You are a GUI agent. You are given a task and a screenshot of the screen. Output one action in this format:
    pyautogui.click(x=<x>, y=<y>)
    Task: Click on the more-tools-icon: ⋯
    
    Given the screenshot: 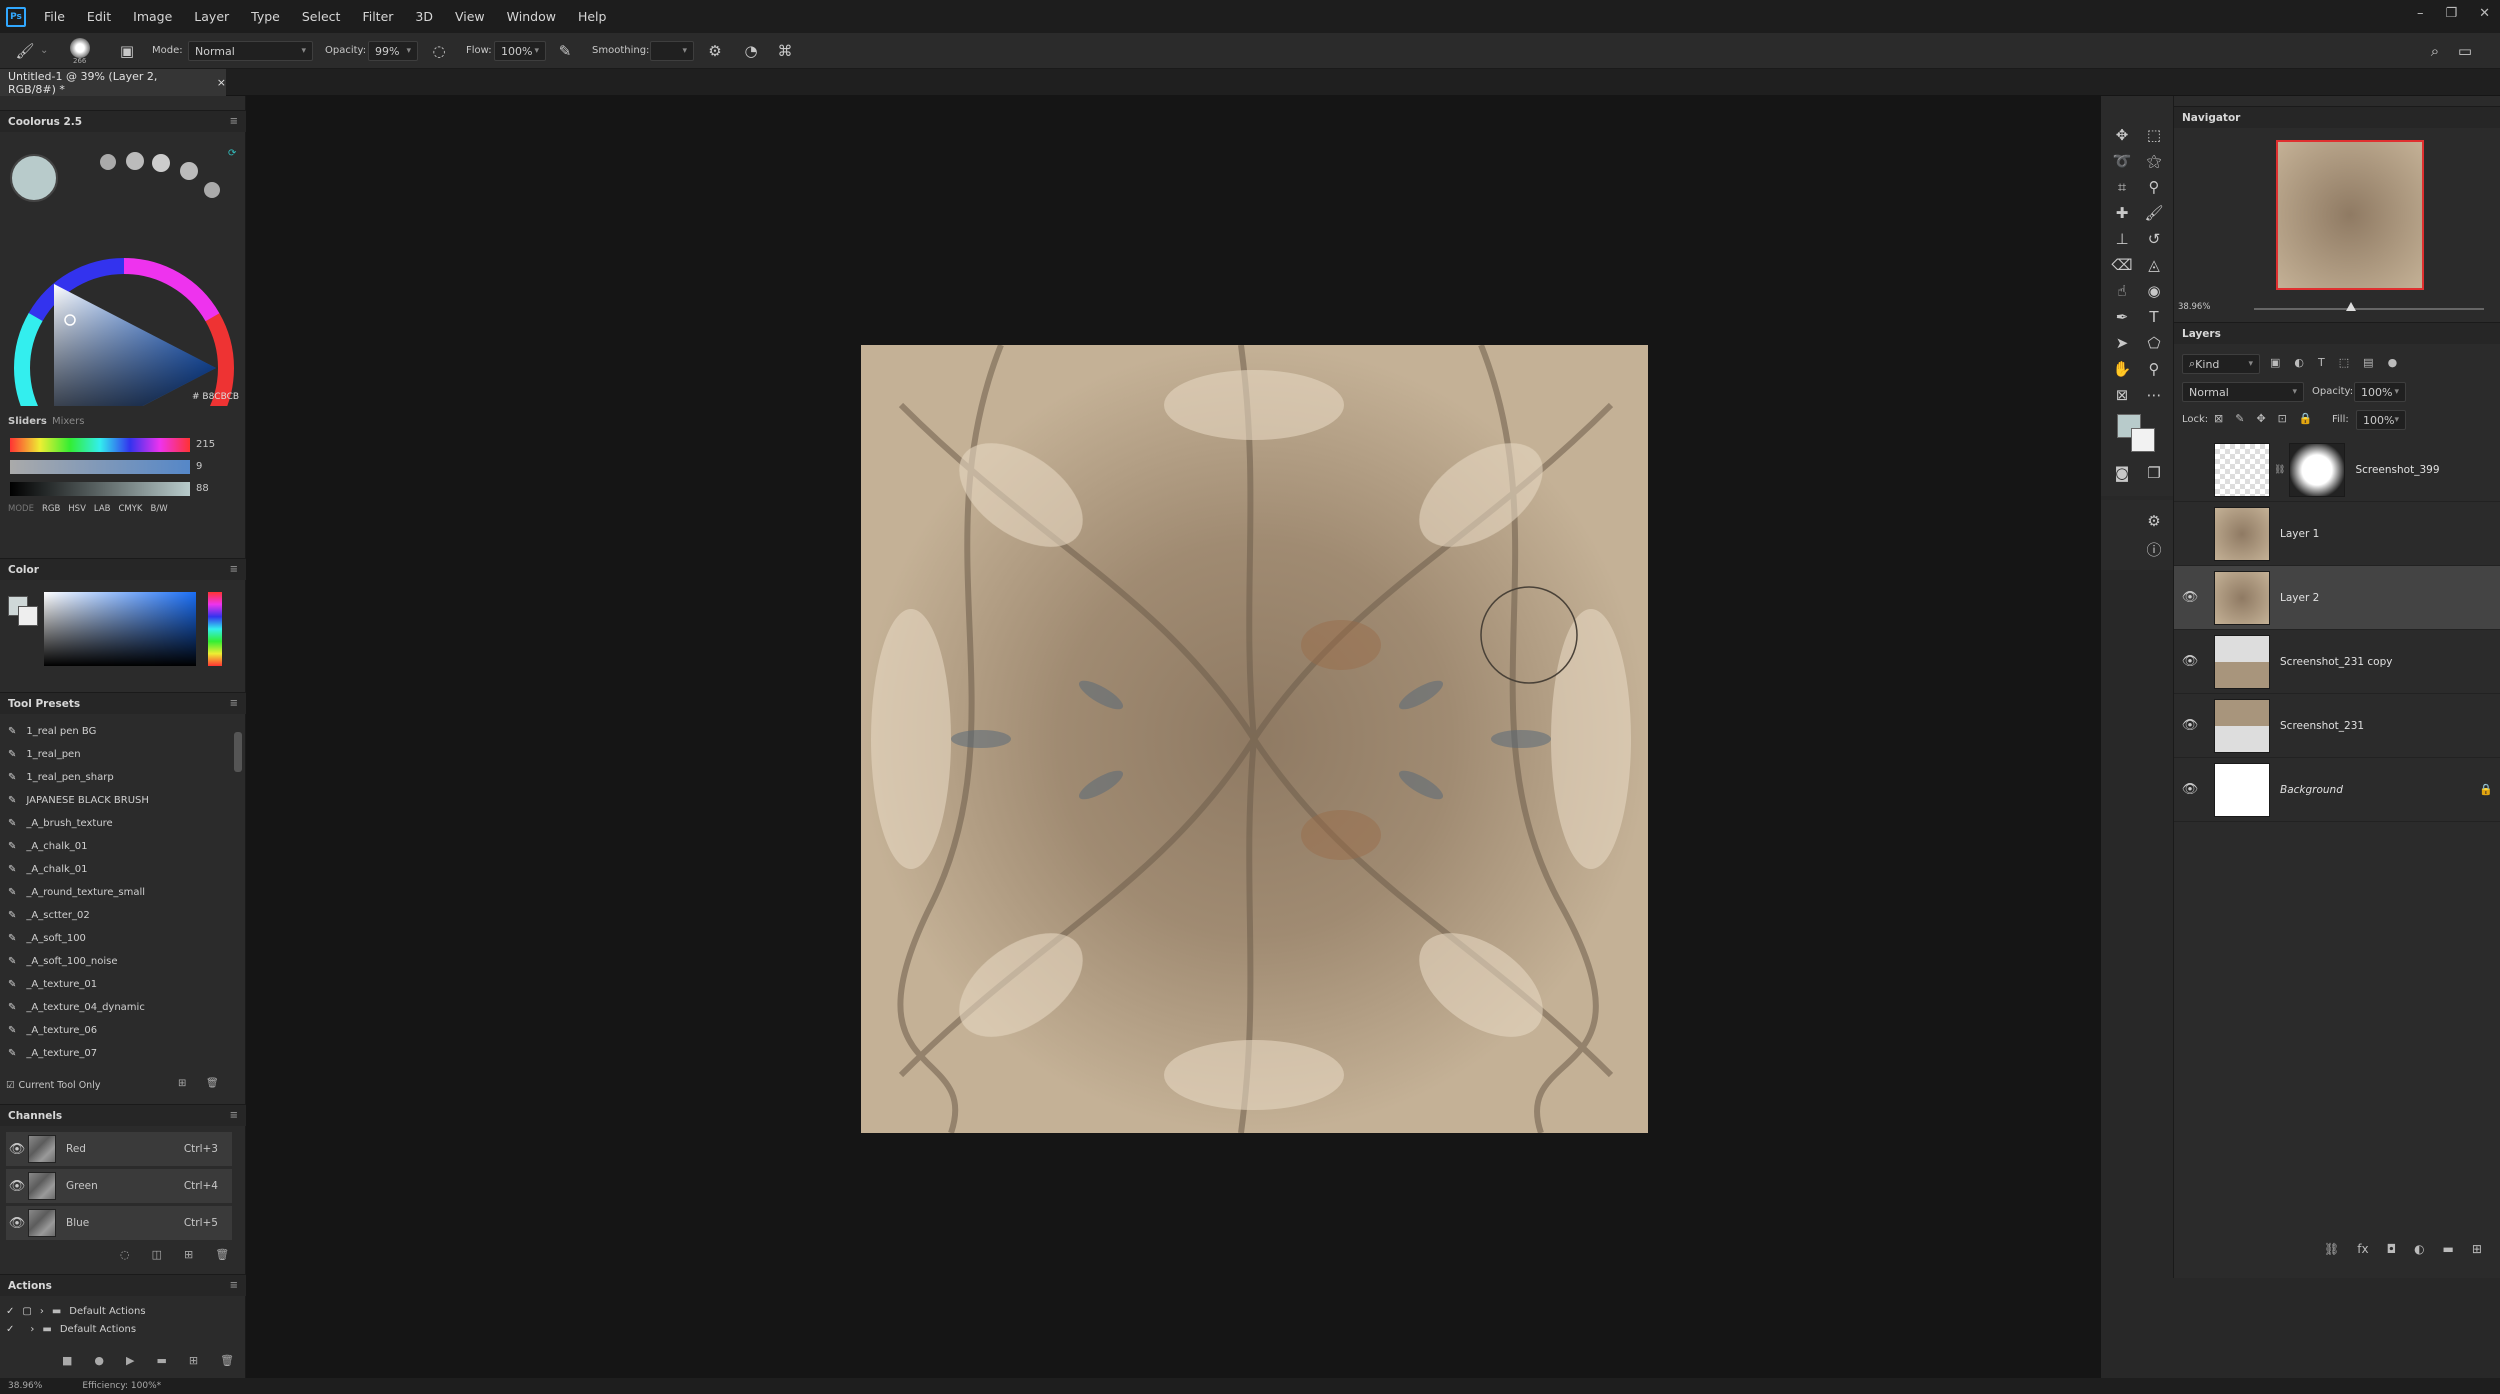 What is the action you would take?
    pyautogui.click(x=2154, y=395)
    